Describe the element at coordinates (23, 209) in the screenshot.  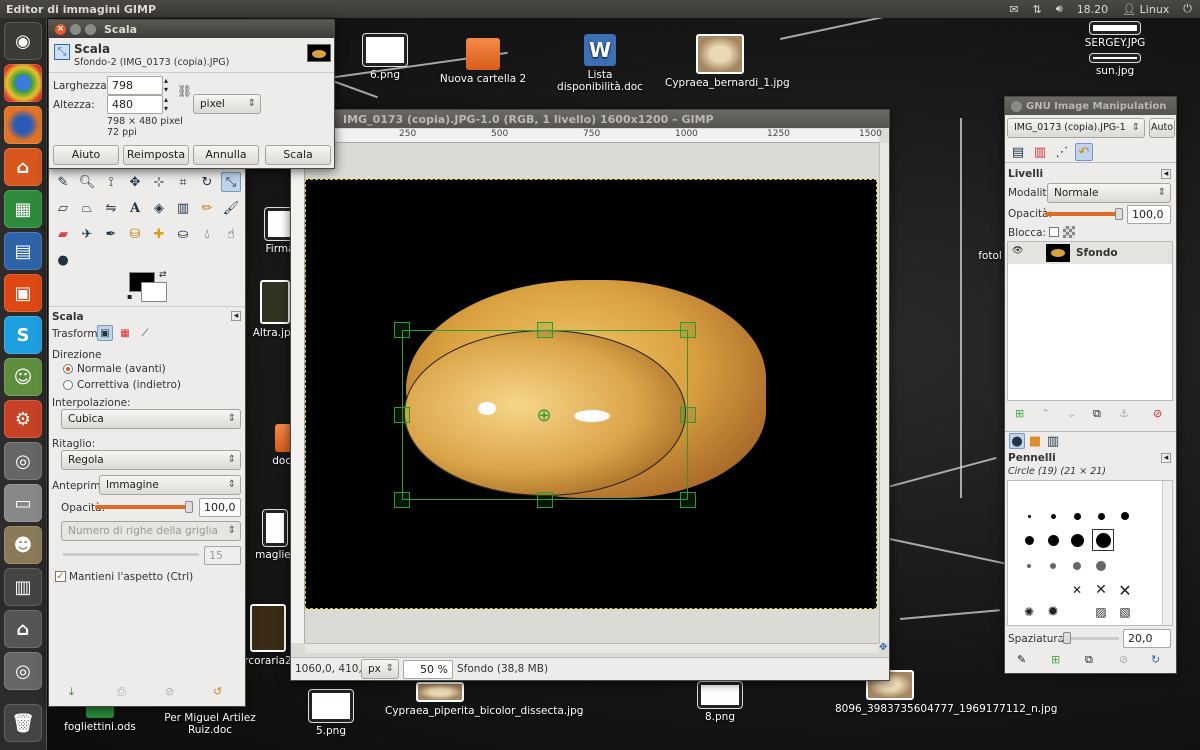
I see `libreoffice-calc-icon: ▦` at that location.